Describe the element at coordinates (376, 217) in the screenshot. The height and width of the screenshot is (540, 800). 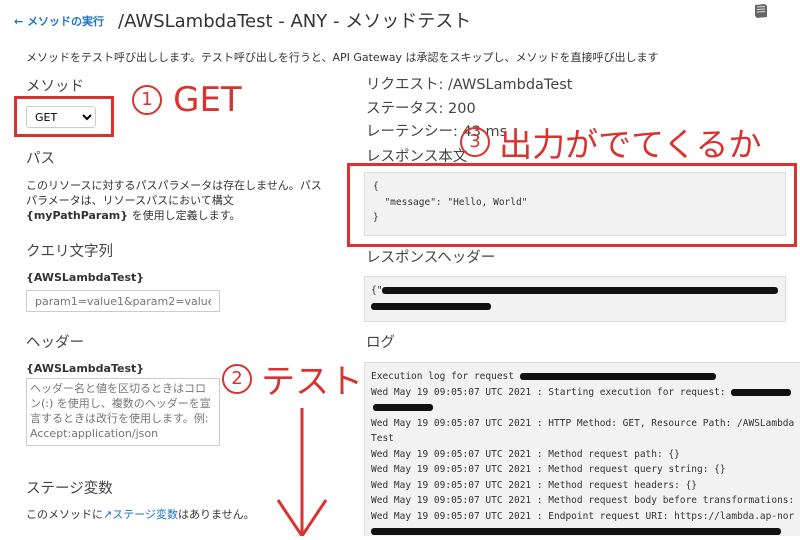
I see `response-body-line: }` at that location.